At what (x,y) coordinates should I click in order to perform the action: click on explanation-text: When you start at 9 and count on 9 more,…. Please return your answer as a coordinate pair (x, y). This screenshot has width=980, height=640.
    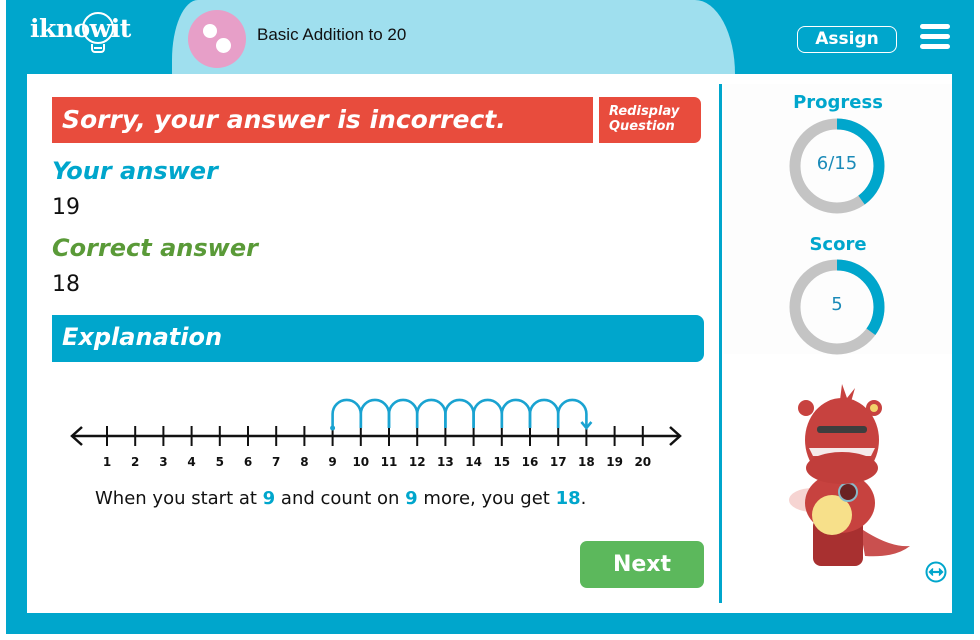
    Looking at the image, I should click on (340, 498).